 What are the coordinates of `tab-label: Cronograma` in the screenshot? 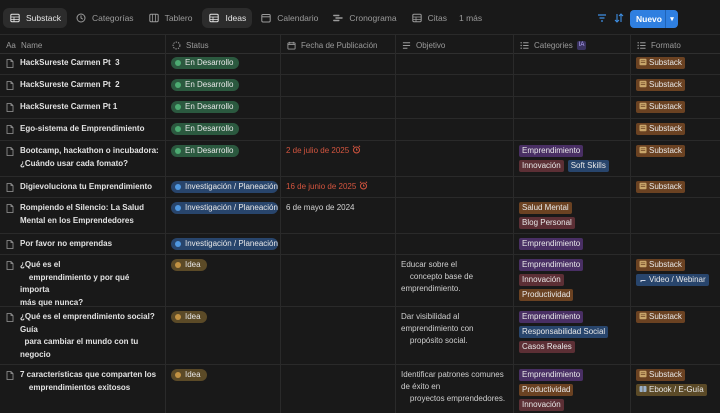 It's located at (373, 18).